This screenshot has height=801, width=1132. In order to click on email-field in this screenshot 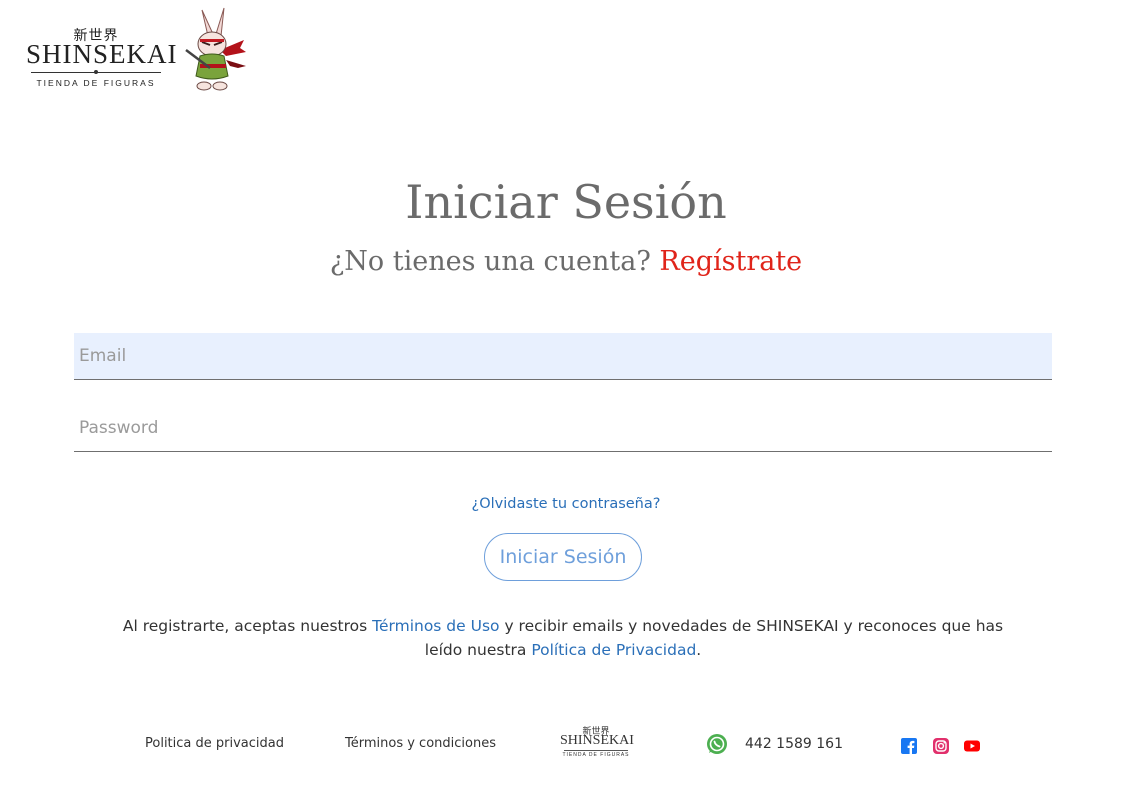, I will do `click(563, 356)`.